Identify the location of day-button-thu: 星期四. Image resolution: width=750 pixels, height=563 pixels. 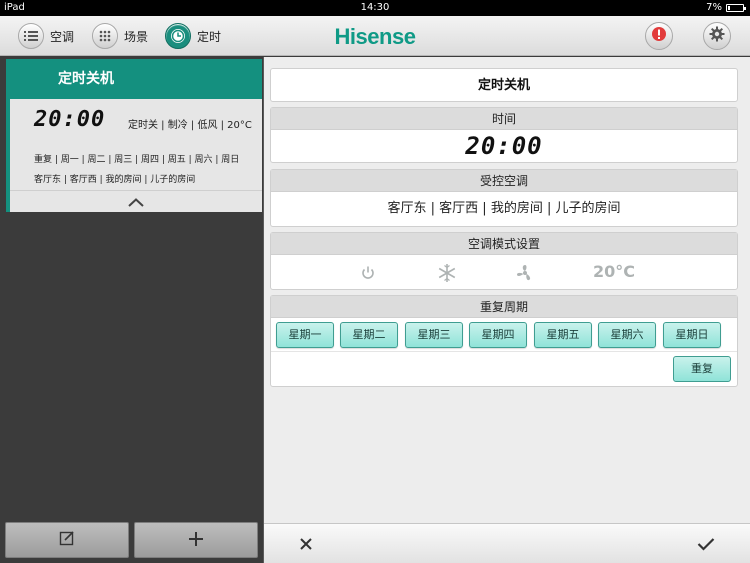
(498, 335).